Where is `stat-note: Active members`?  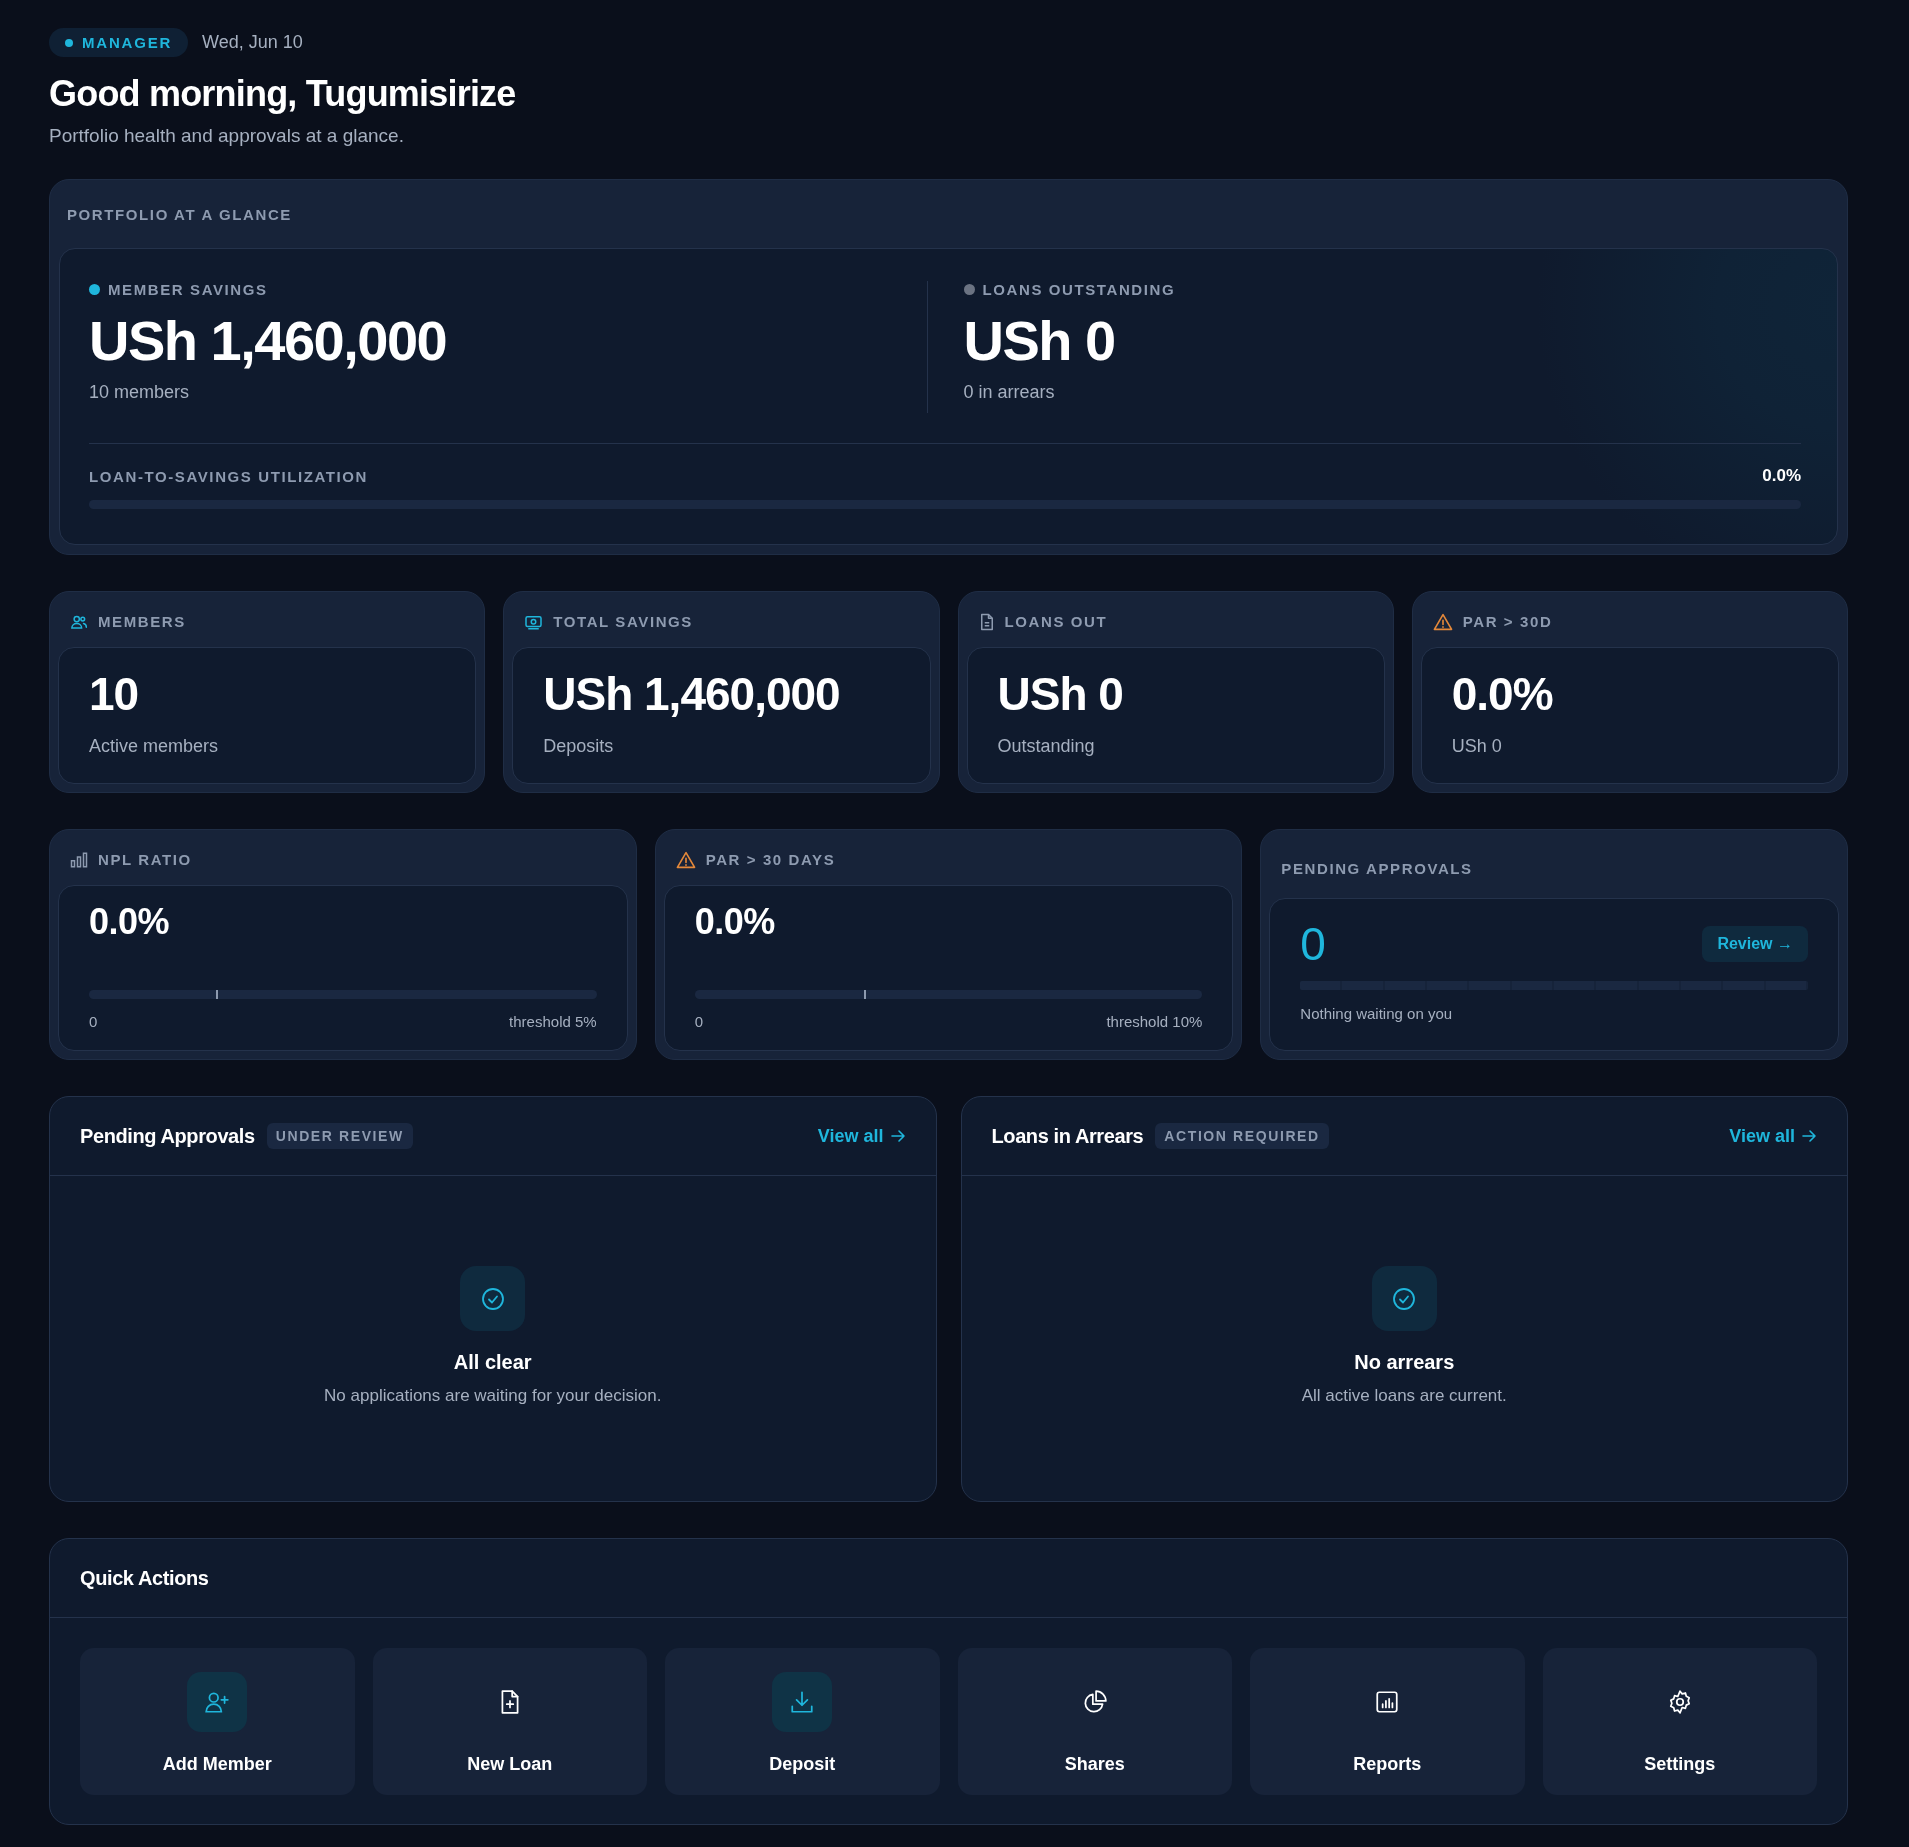 stat-note: Active members is located at coordinates (154, 746).